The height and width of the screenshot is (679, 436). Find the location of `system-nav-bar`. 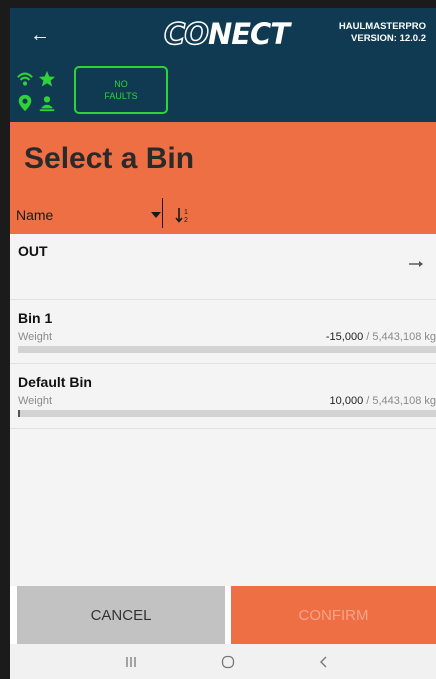

system-nav-bar is located at coordinates (223, 661).